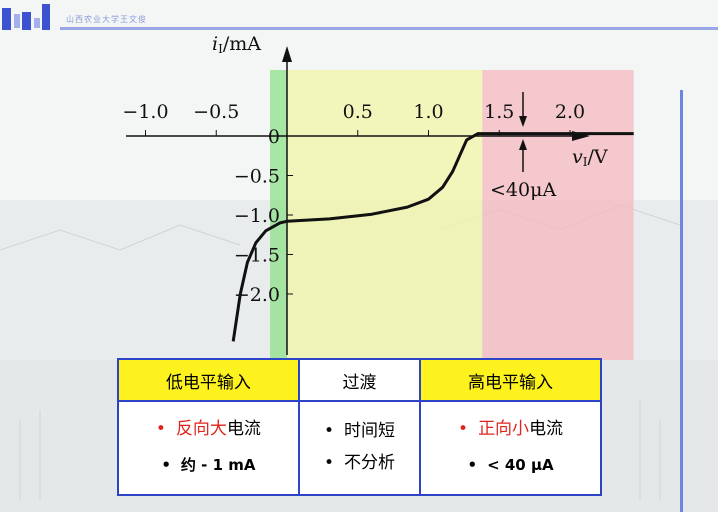 The width and height of the screenshot is (718, 512). What do you see at coordinates (274, 137) in the screenshot?
I see `y-tick-label-0: 0` at bounding box center [274, 137].